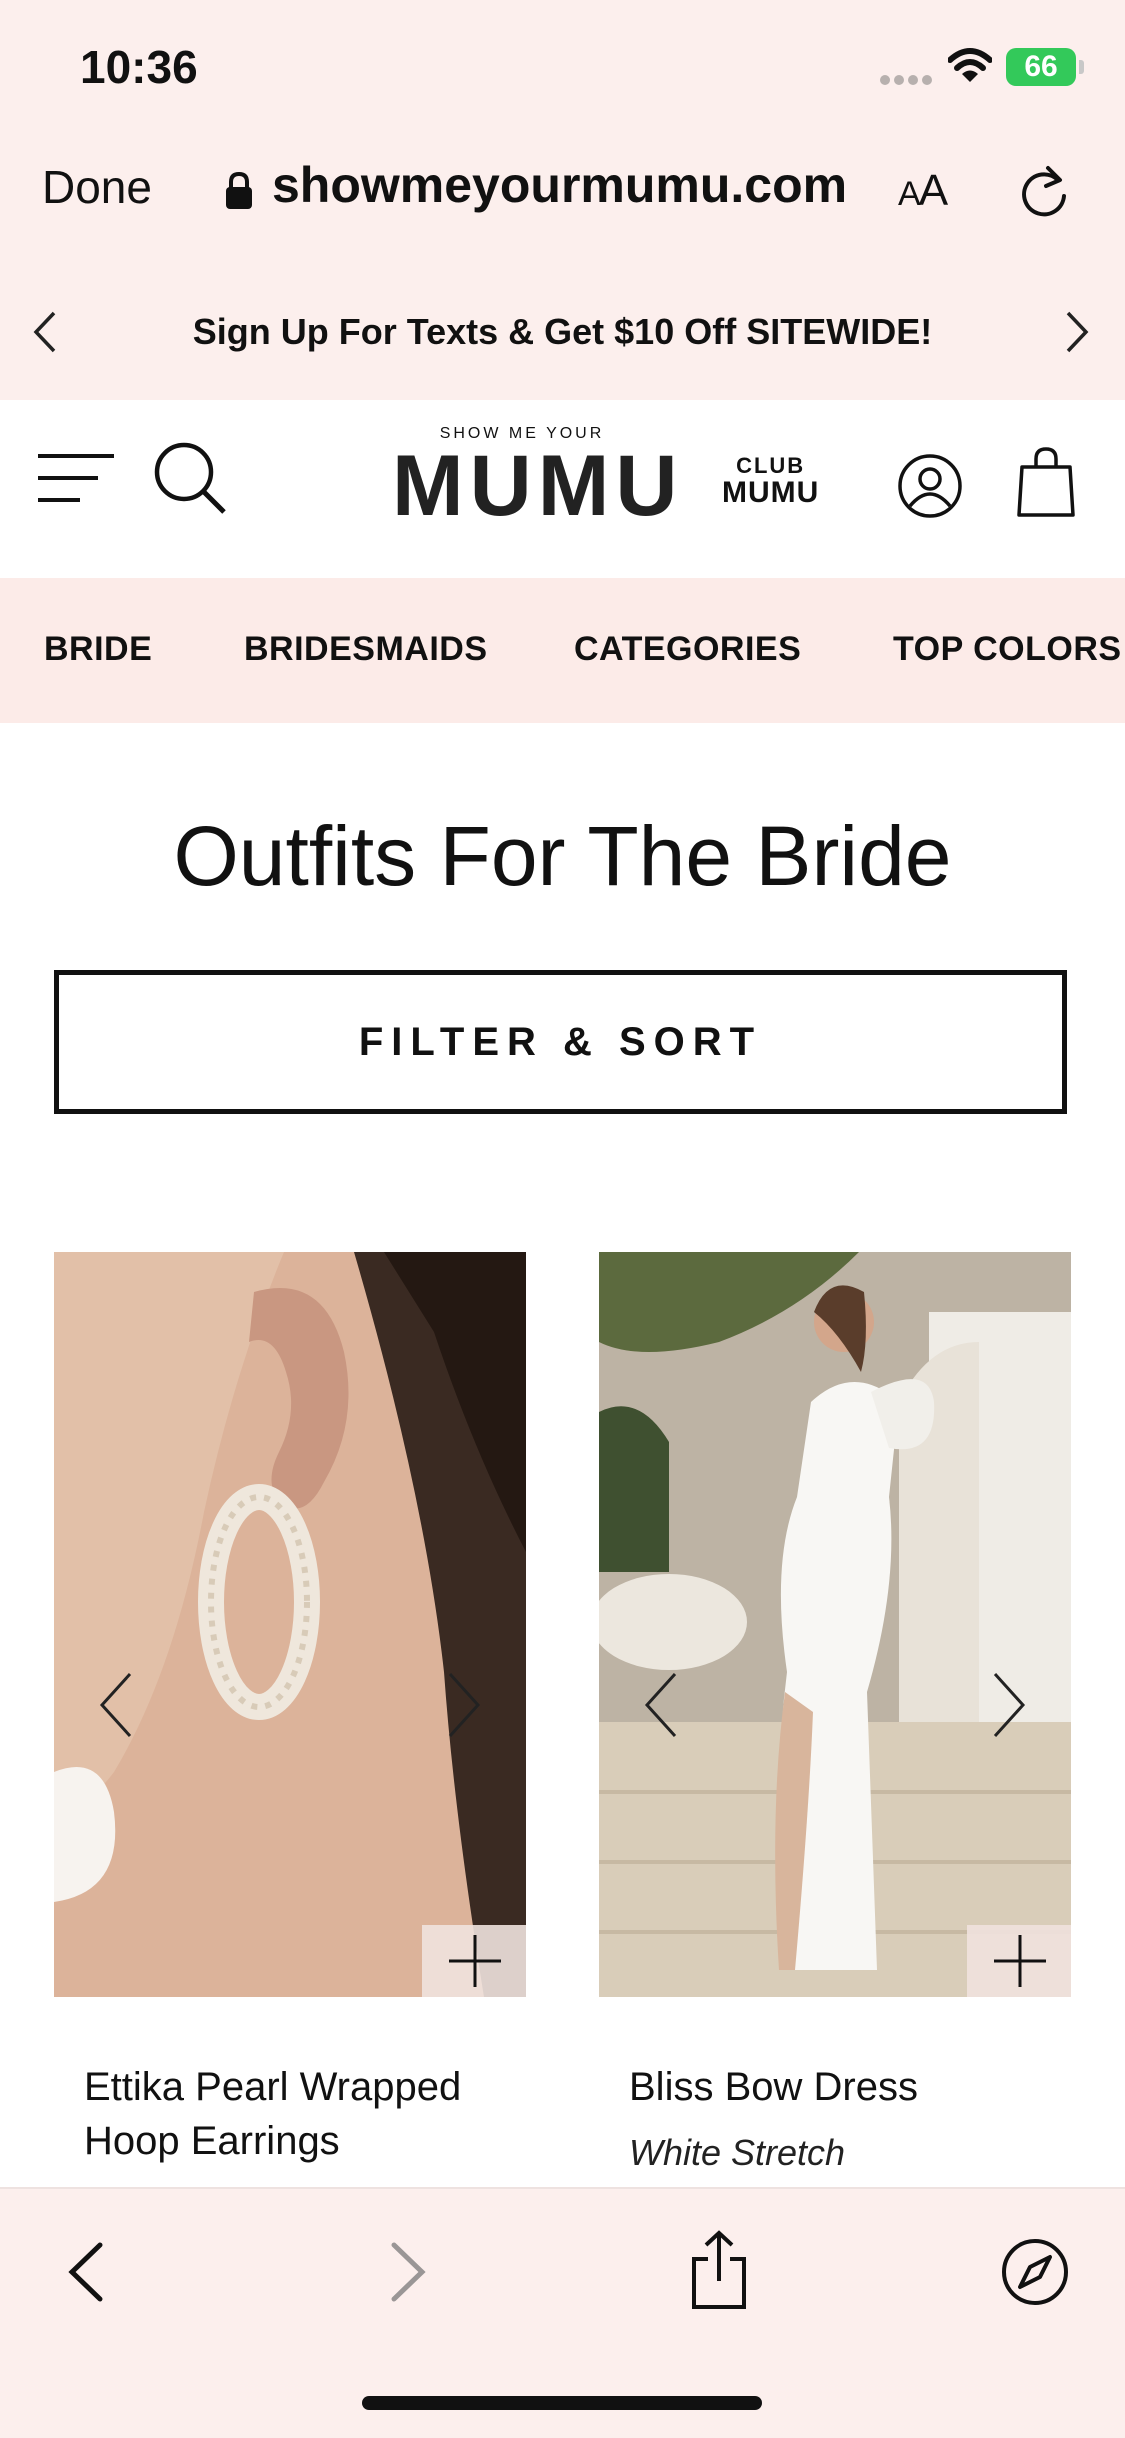 The width and height of the screenshot is (1125, 2438). What do you see at coordinates (98, 649) in the screenshot?
I see `nav-item-bride: BRIDE` at bounding box center [98, 649].